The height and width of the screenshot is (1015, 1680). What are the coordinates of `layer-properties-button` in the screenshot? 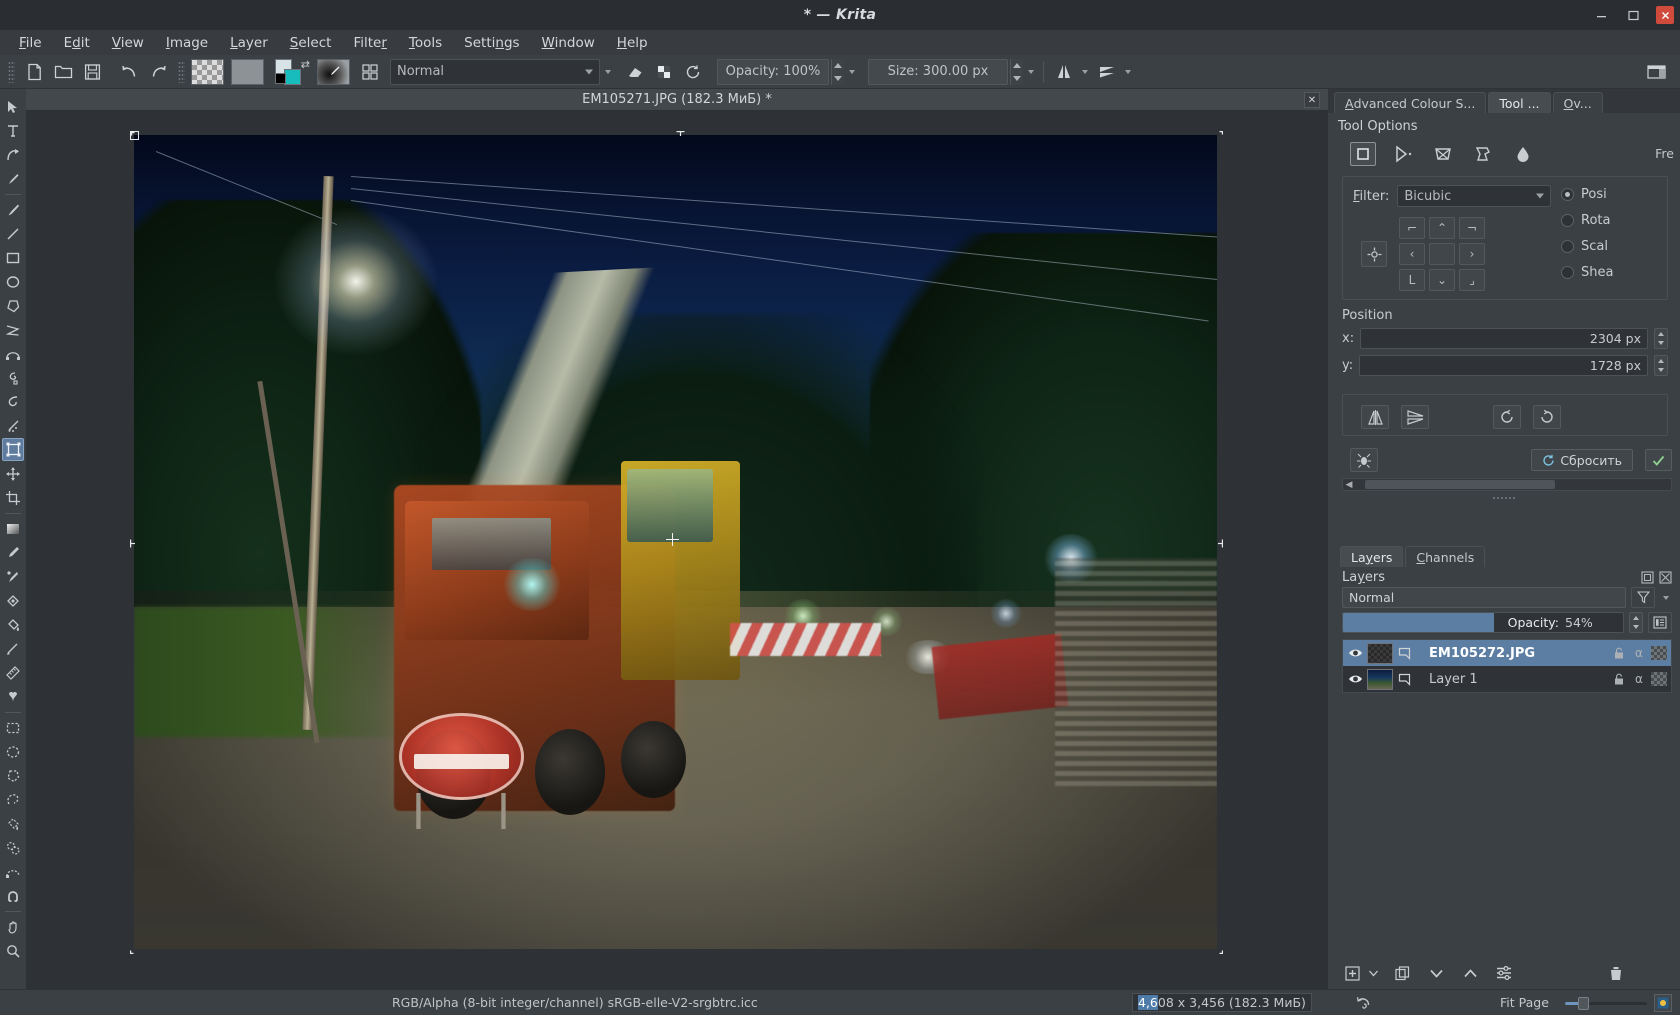 It's located at (1504, 973).